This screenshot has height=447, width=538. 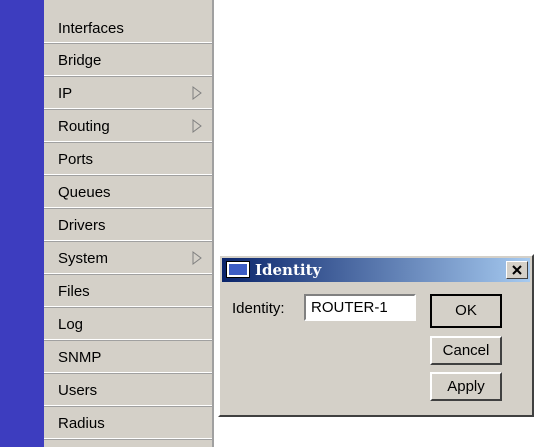 What do you see at coordinates (91, 28) in the screenshot?
I see `menu-item-label: Interfaces` at bounding box center [91, 28].